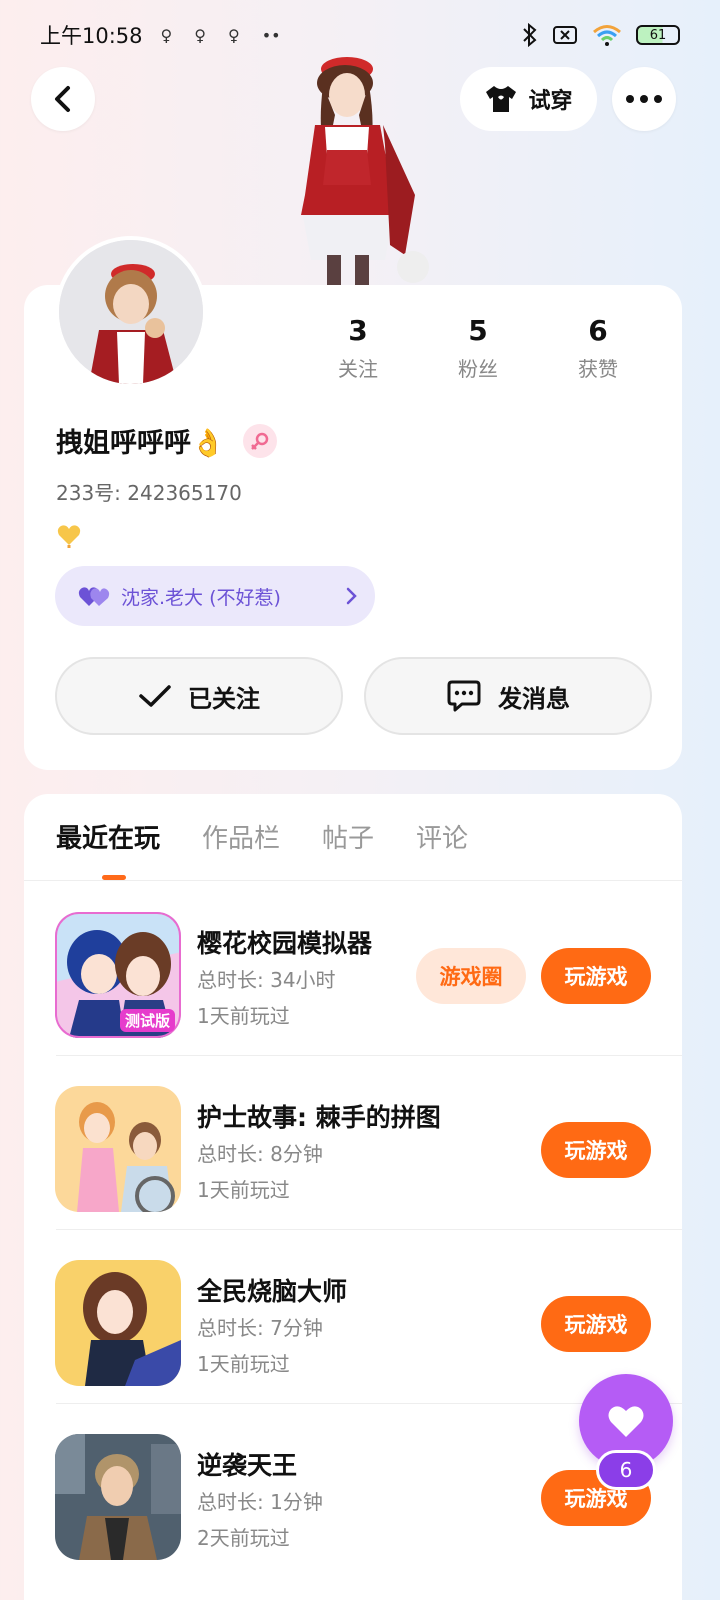  What do you see at coordinates (658, 35) in the screenshot?
I see `battery-icon: 61` at bounding box center [658, 35].